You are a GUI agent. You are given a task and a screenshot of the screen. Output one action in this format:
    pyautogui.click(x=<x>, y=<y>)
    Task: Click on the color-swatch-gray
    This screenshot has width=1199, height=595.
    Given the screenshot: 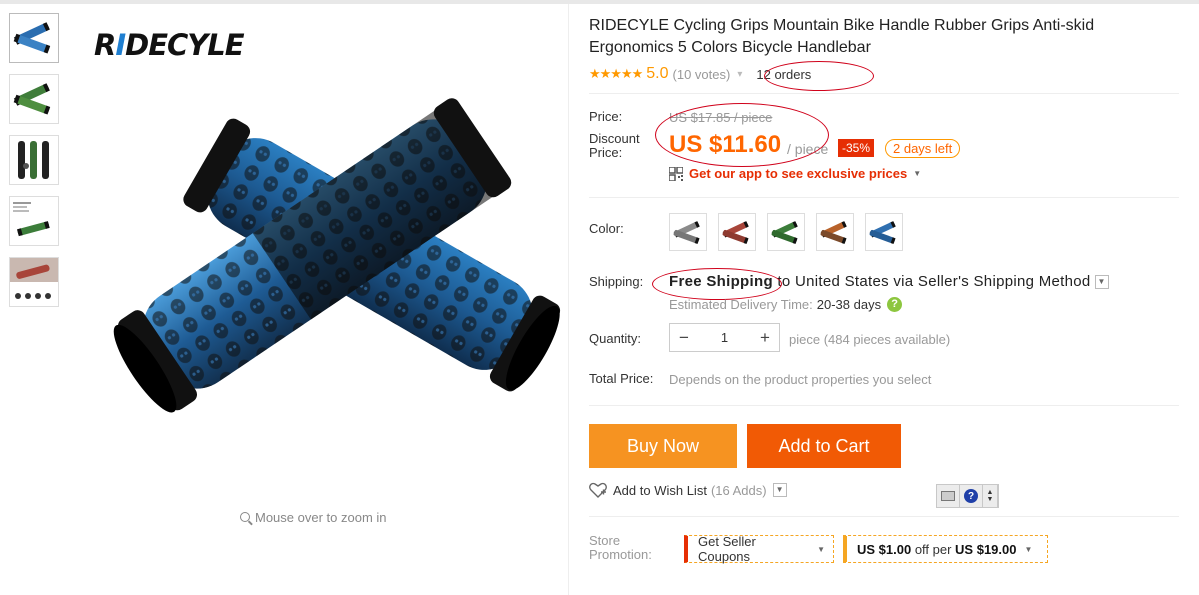 What is the action you would take?
    pyautogui.click(x=688, y=232)
    